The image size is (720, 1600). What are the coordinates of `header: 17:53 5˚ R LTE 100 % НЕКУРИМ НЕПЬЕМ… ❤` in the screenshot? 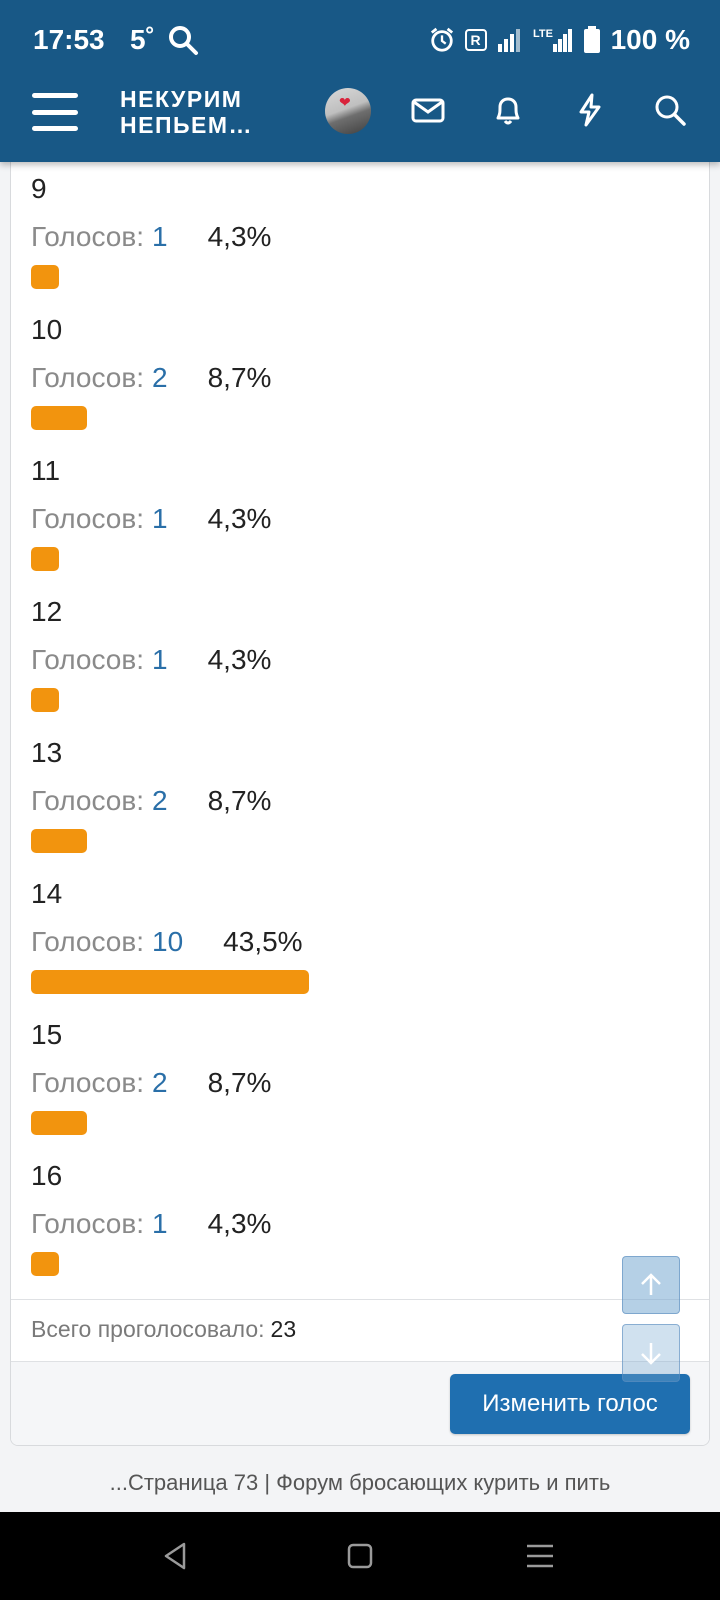 It's located at (360, 81).